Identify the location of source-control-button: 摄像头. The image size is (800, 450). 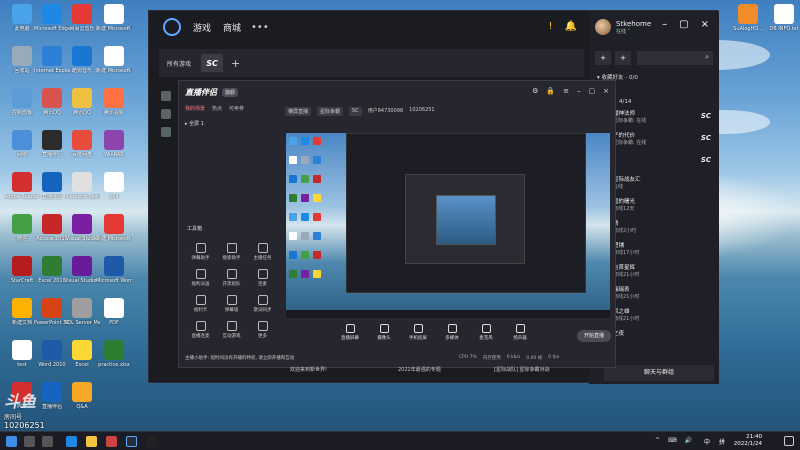
(384, 332).